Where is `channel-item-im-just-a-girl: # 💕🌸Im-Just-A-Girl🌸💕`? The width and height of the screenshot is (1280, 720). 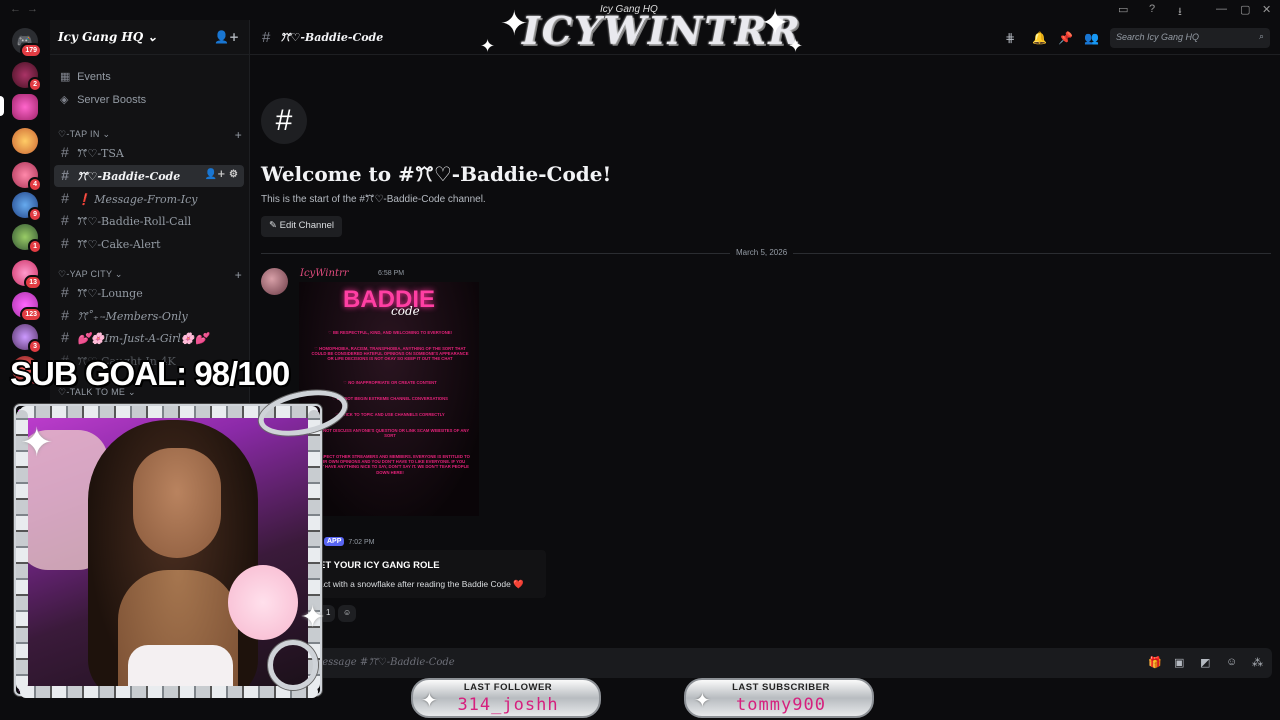 channel-item-im-just-a-girl: # 💕🌸Im-Just-A-Girl🌸💕 is located at coordinates (149, 338).